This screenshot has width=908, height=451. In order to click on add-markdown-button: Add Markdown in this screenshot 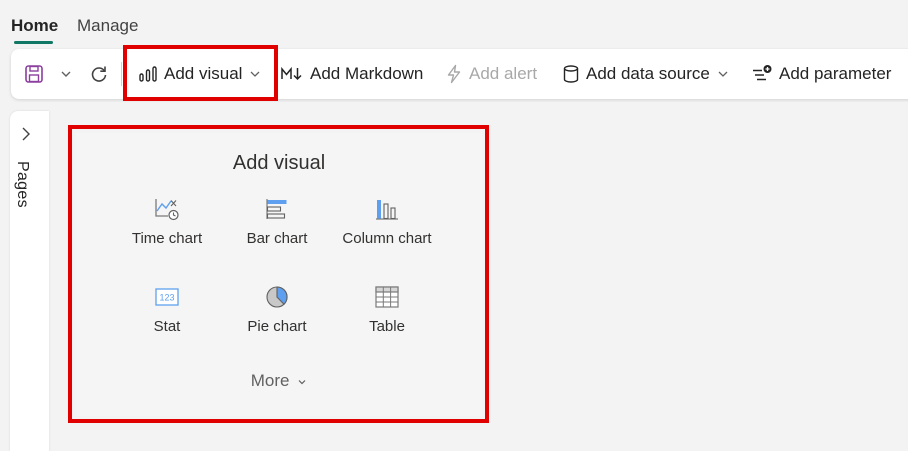, I will do `click(351, 74)`.